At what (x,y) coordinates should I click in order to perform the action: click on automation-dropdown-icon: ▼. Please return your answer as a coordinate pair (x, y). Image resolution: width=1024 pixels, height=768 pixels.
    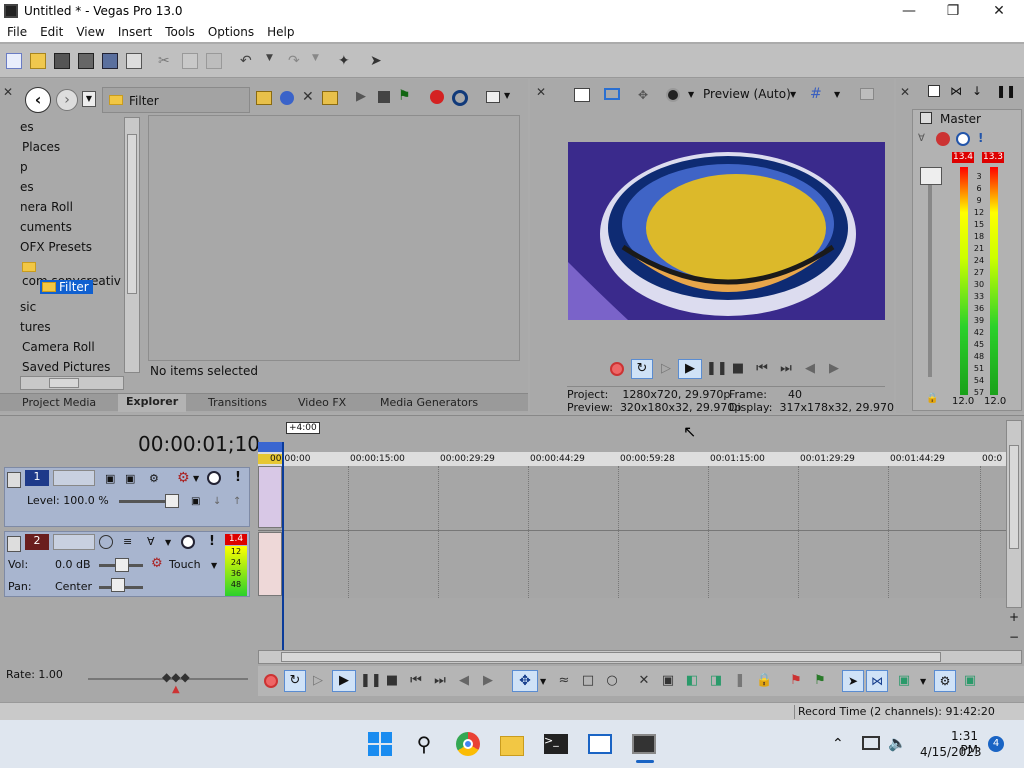
    Looking at the image, I should click on (214, 565).